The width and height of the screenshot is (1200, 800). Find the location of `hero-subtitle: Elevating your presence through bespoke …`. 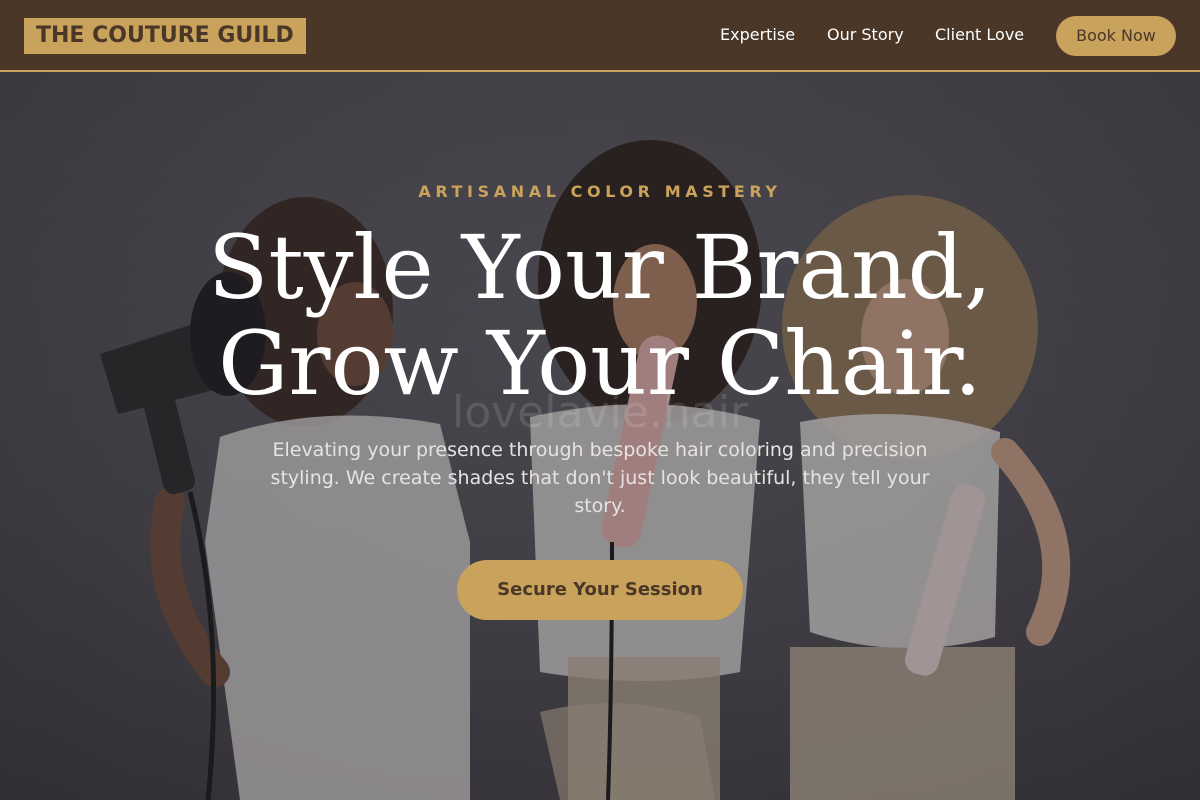

hero-subtitle: Elevating your presence through bespoke … is located at coordinates (600, 478).